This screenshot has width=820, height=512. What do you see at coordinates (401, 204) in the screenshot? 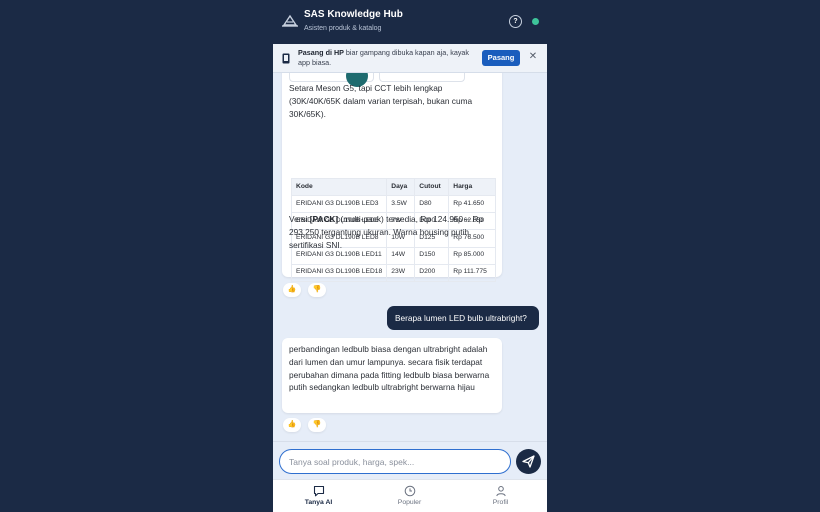
I see `table-cell: 3.5W` at bounding box center [401, 204].